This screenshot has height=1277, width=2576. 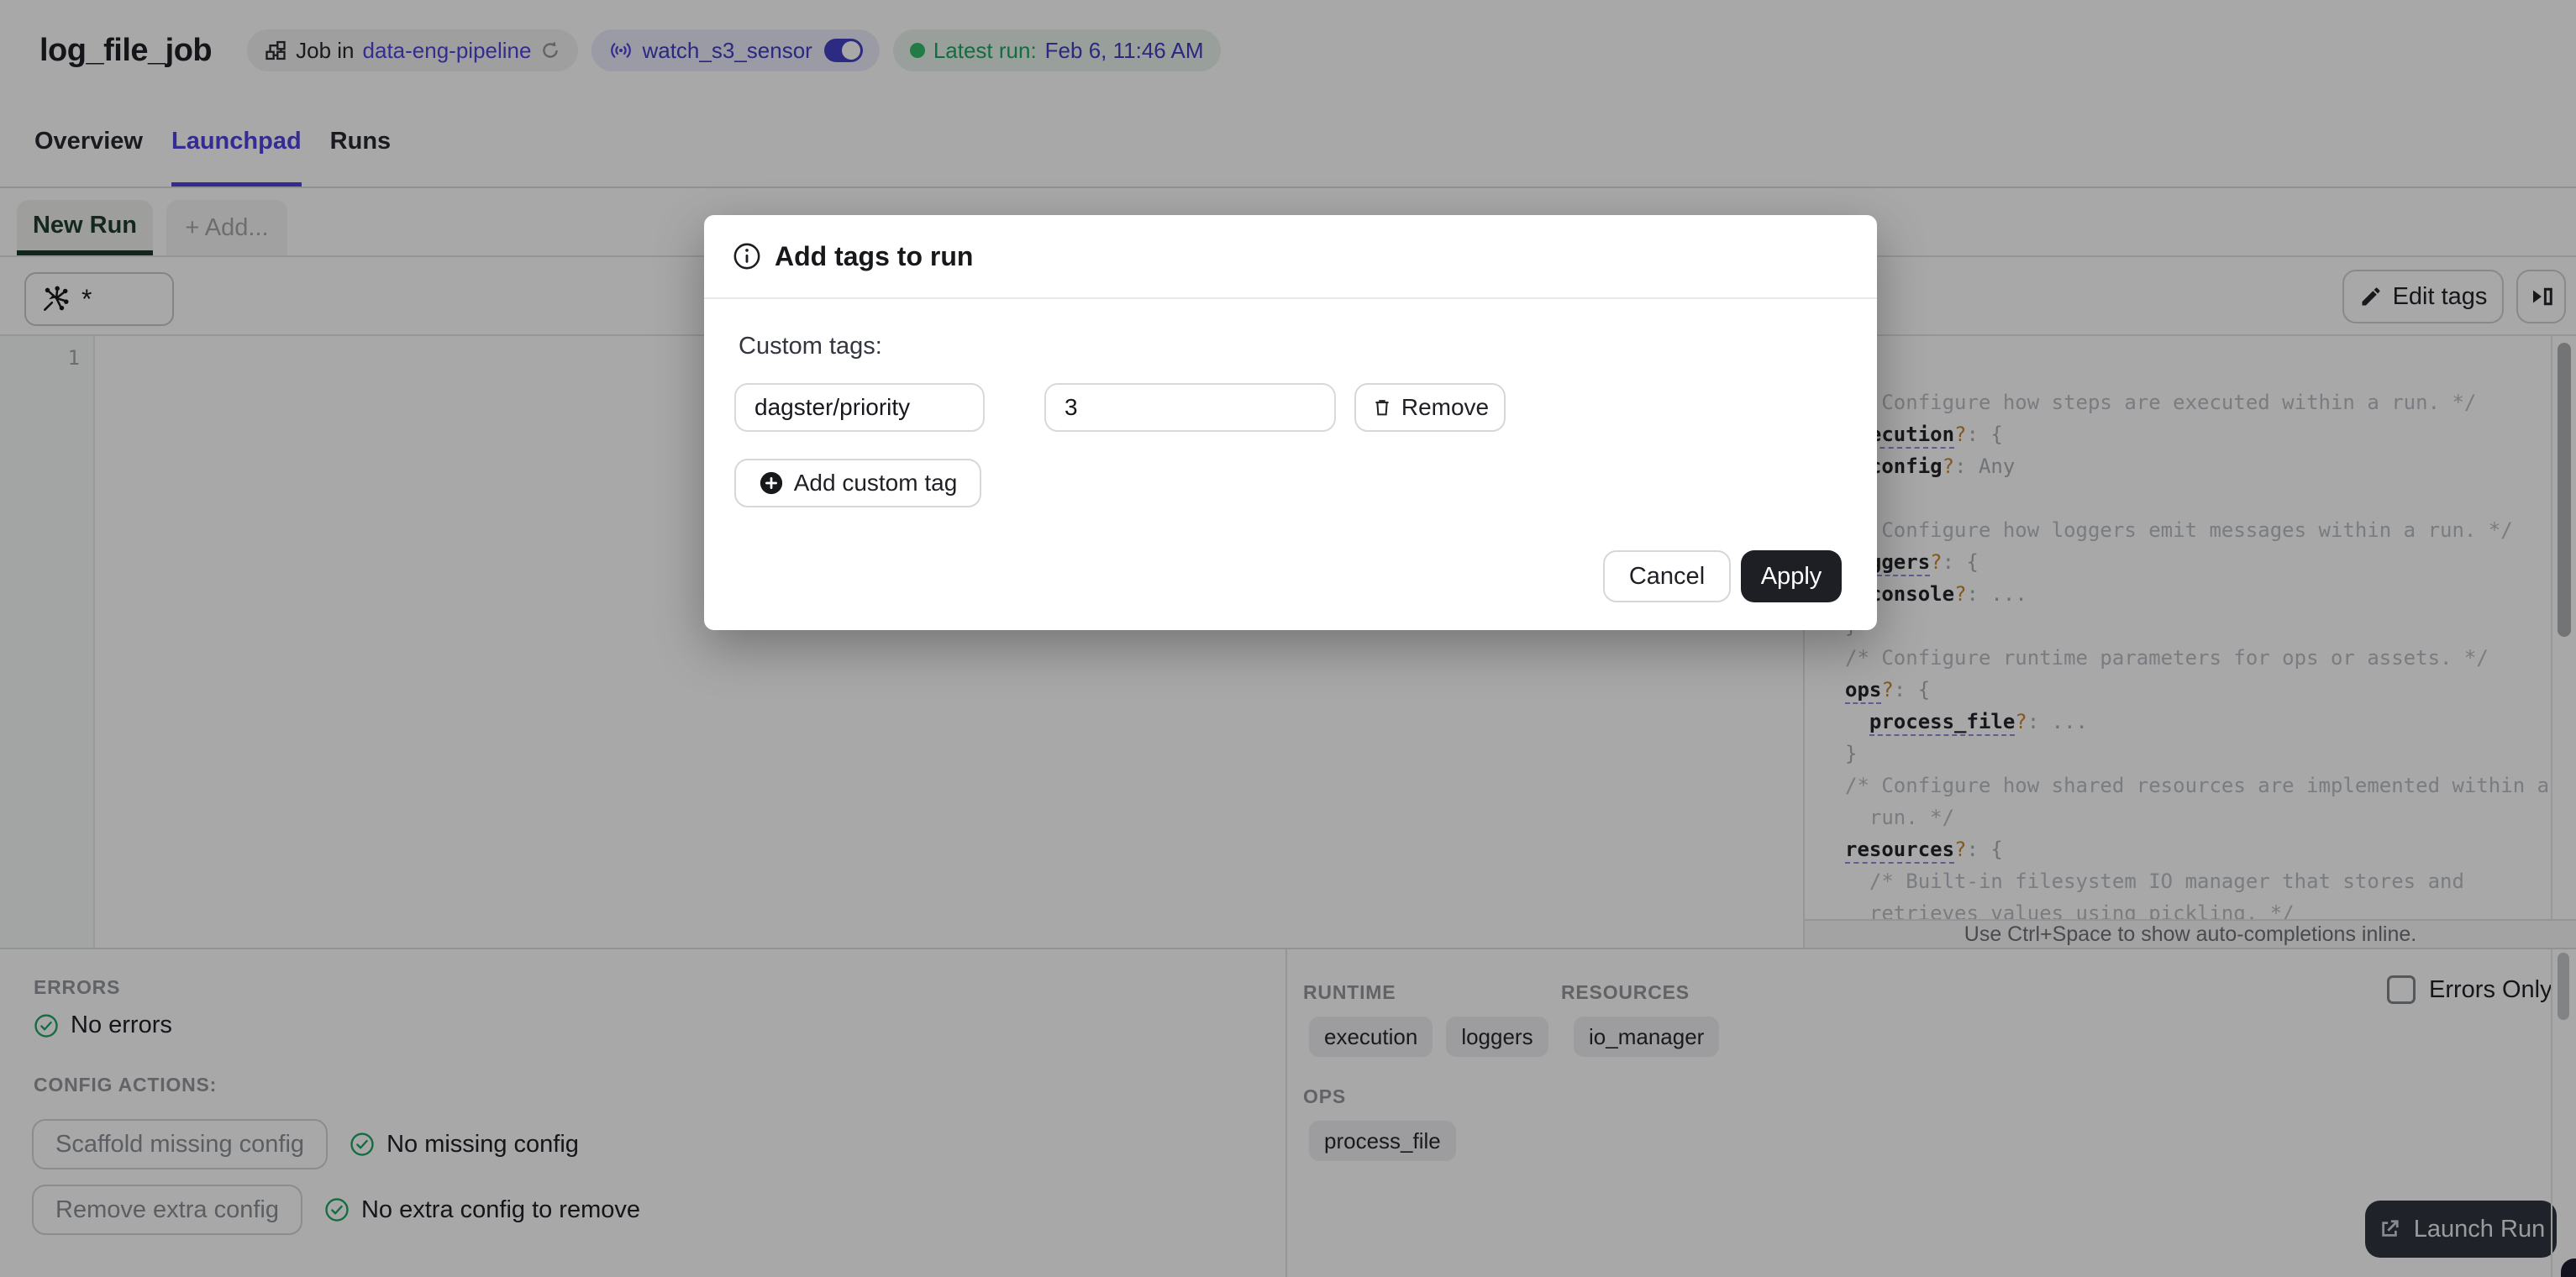 I want to click on remove-tag-button: Remove, so click(x=1430, y=407).